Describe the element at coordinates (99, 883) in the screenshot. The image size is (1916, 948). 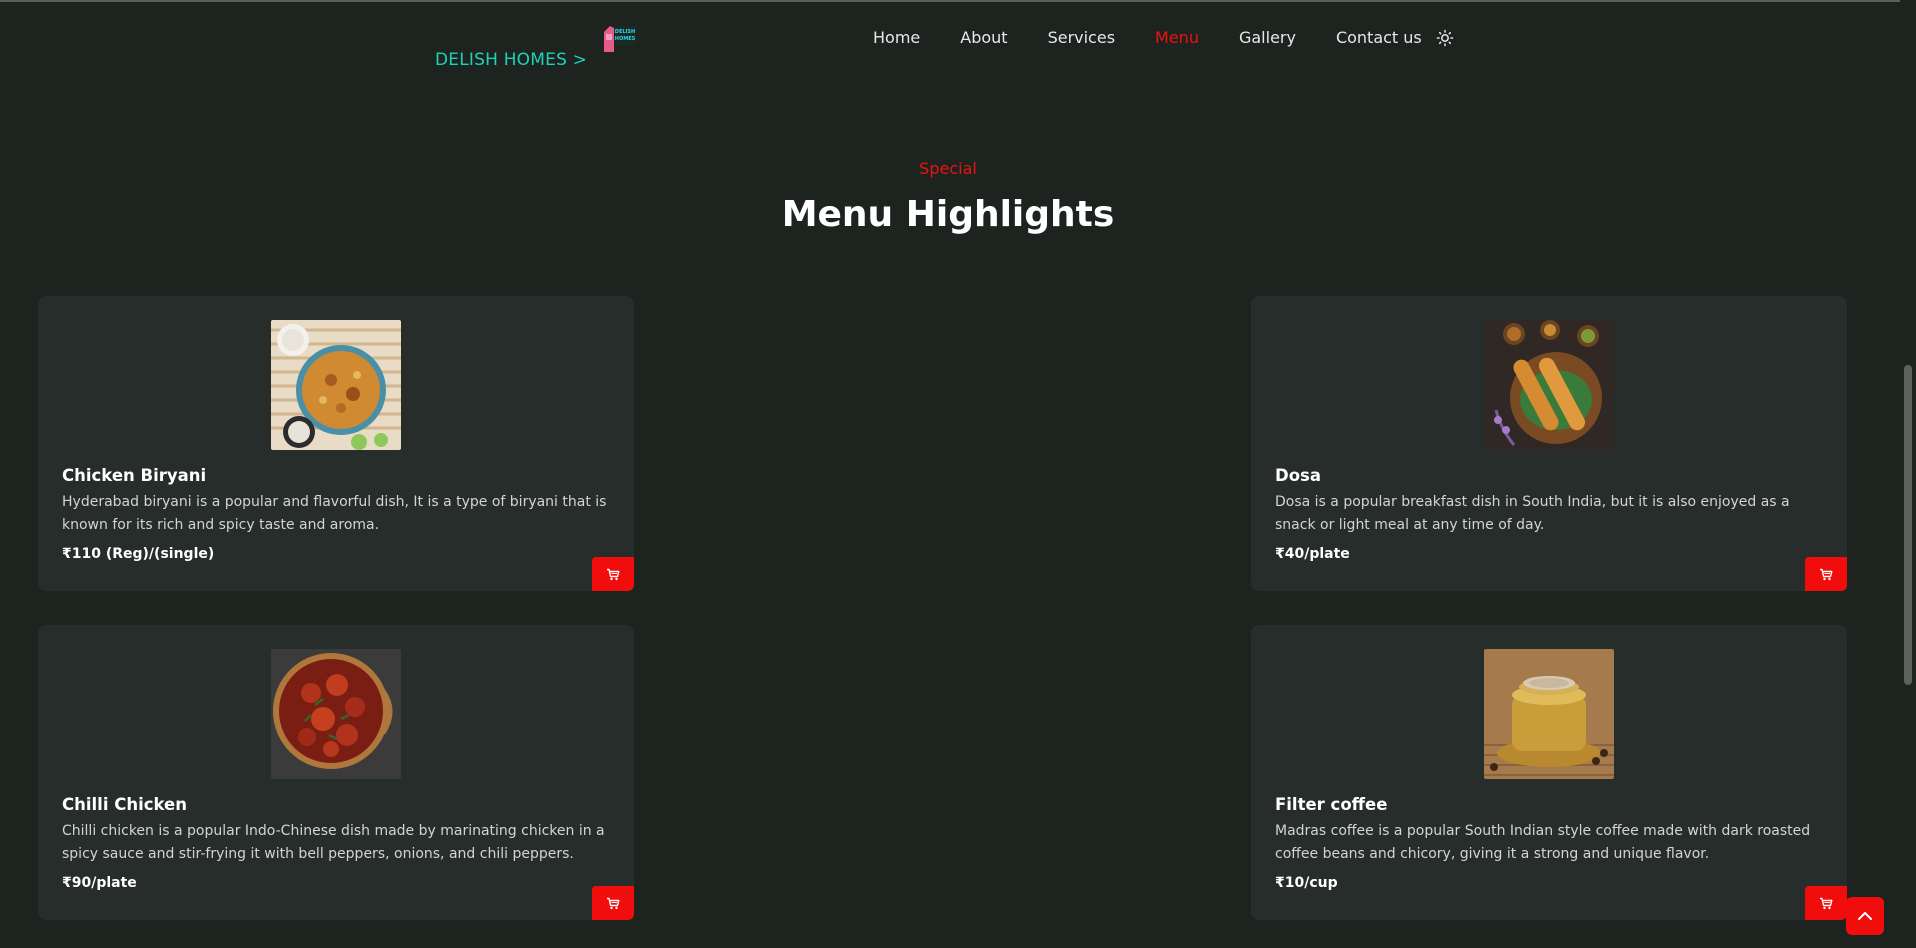
I see `menu-item-price: ₹90/plate` at that location.